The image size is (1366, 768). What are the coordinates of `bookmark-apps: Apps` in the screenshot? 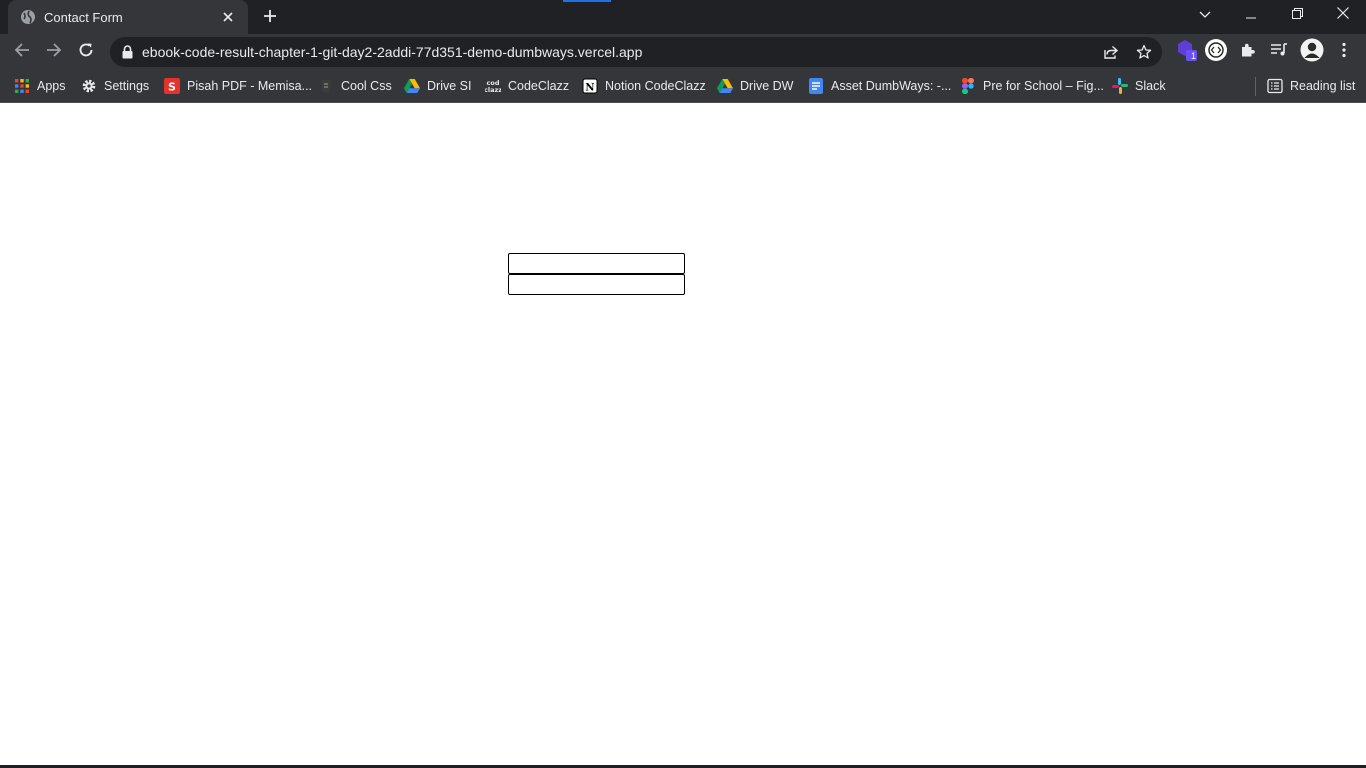 It's located at (40, 86).